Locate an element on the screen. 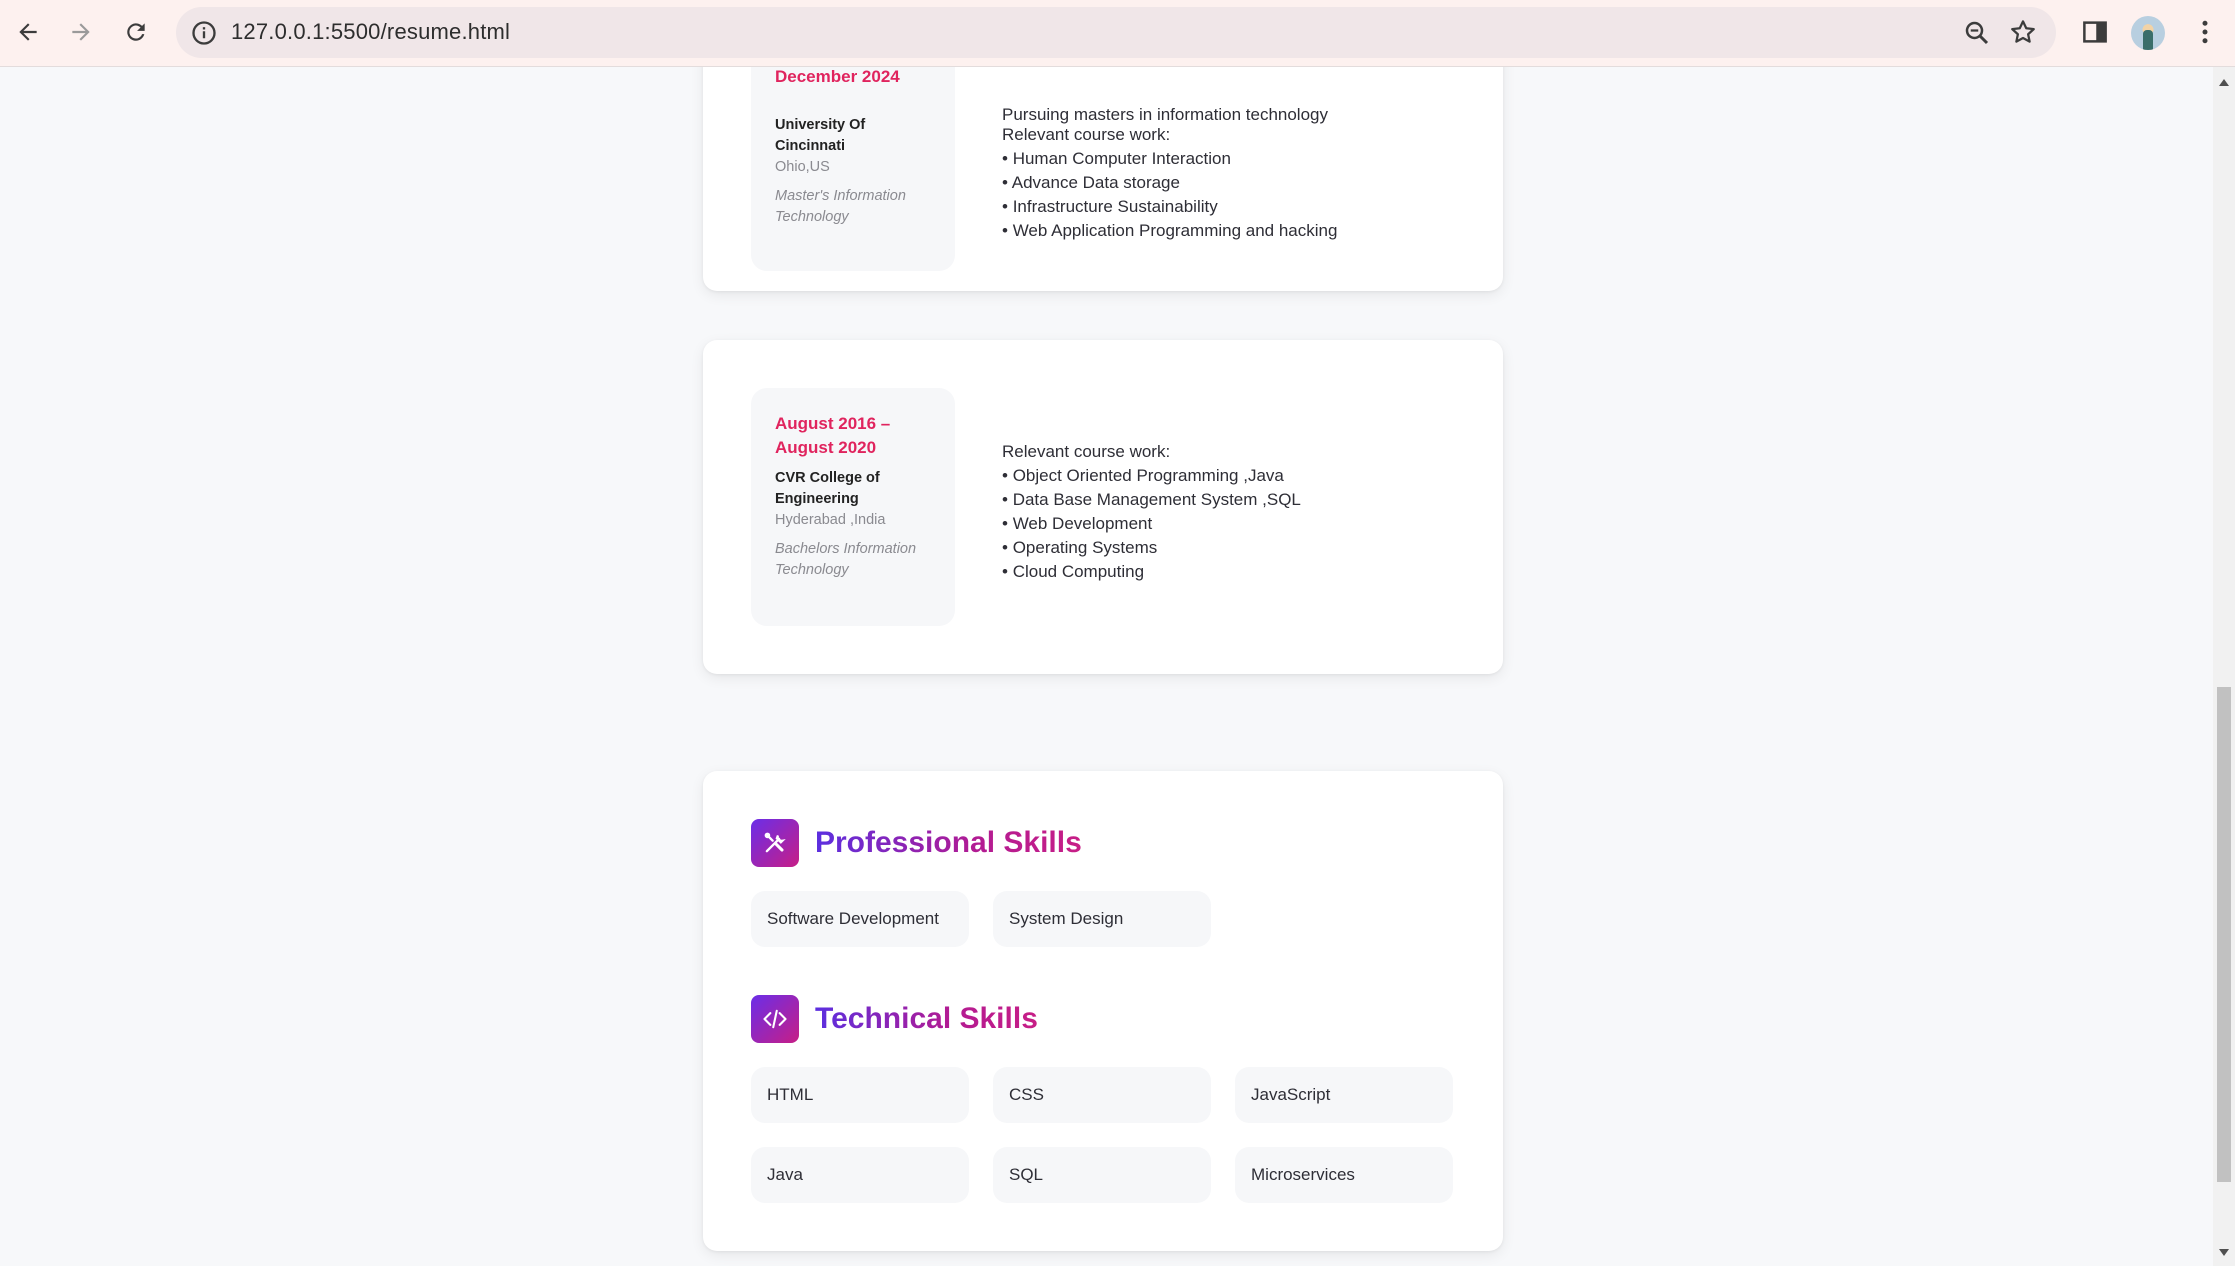  course-item: Infrastructure Sustainability is located at coordinates (1169, 207).